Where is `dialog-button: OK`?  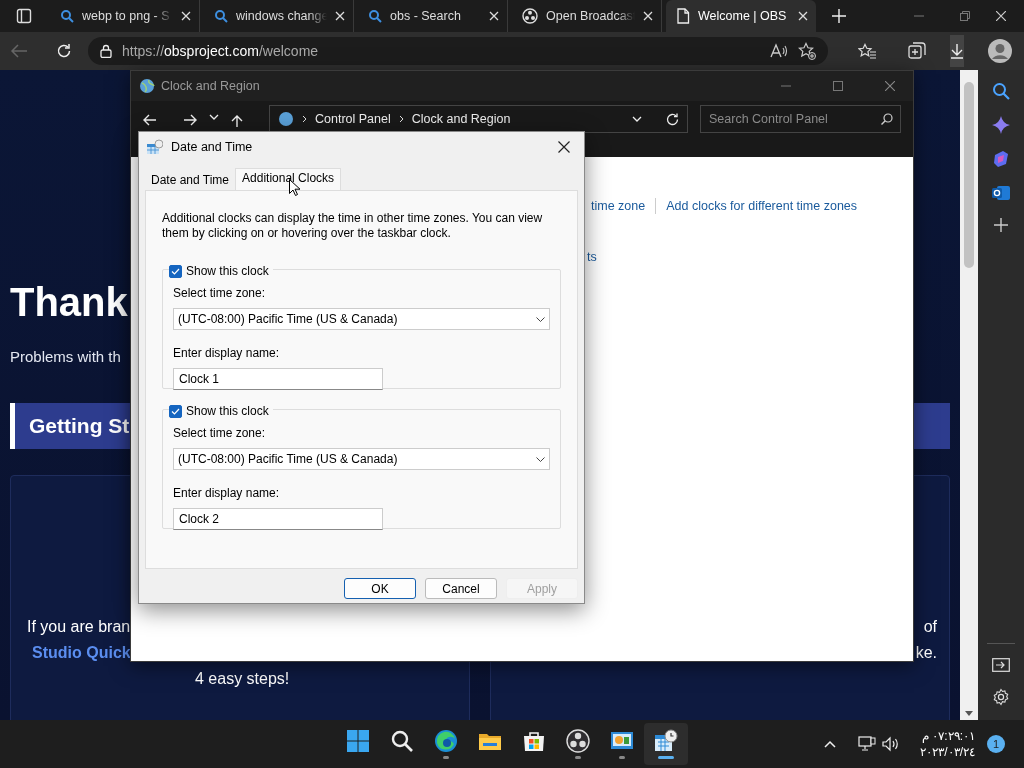 dialog-button: OK is located at coordinates (380, 588).